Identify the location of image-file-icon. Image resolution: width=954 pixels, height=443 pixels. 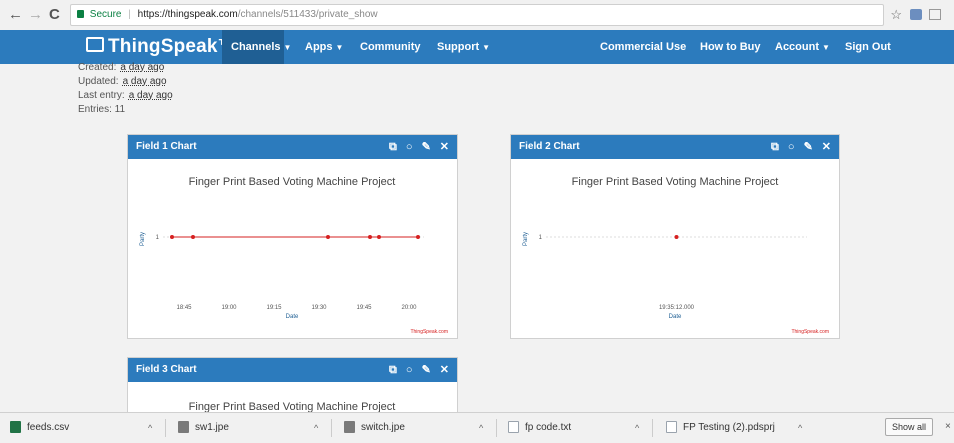
(349, 427).